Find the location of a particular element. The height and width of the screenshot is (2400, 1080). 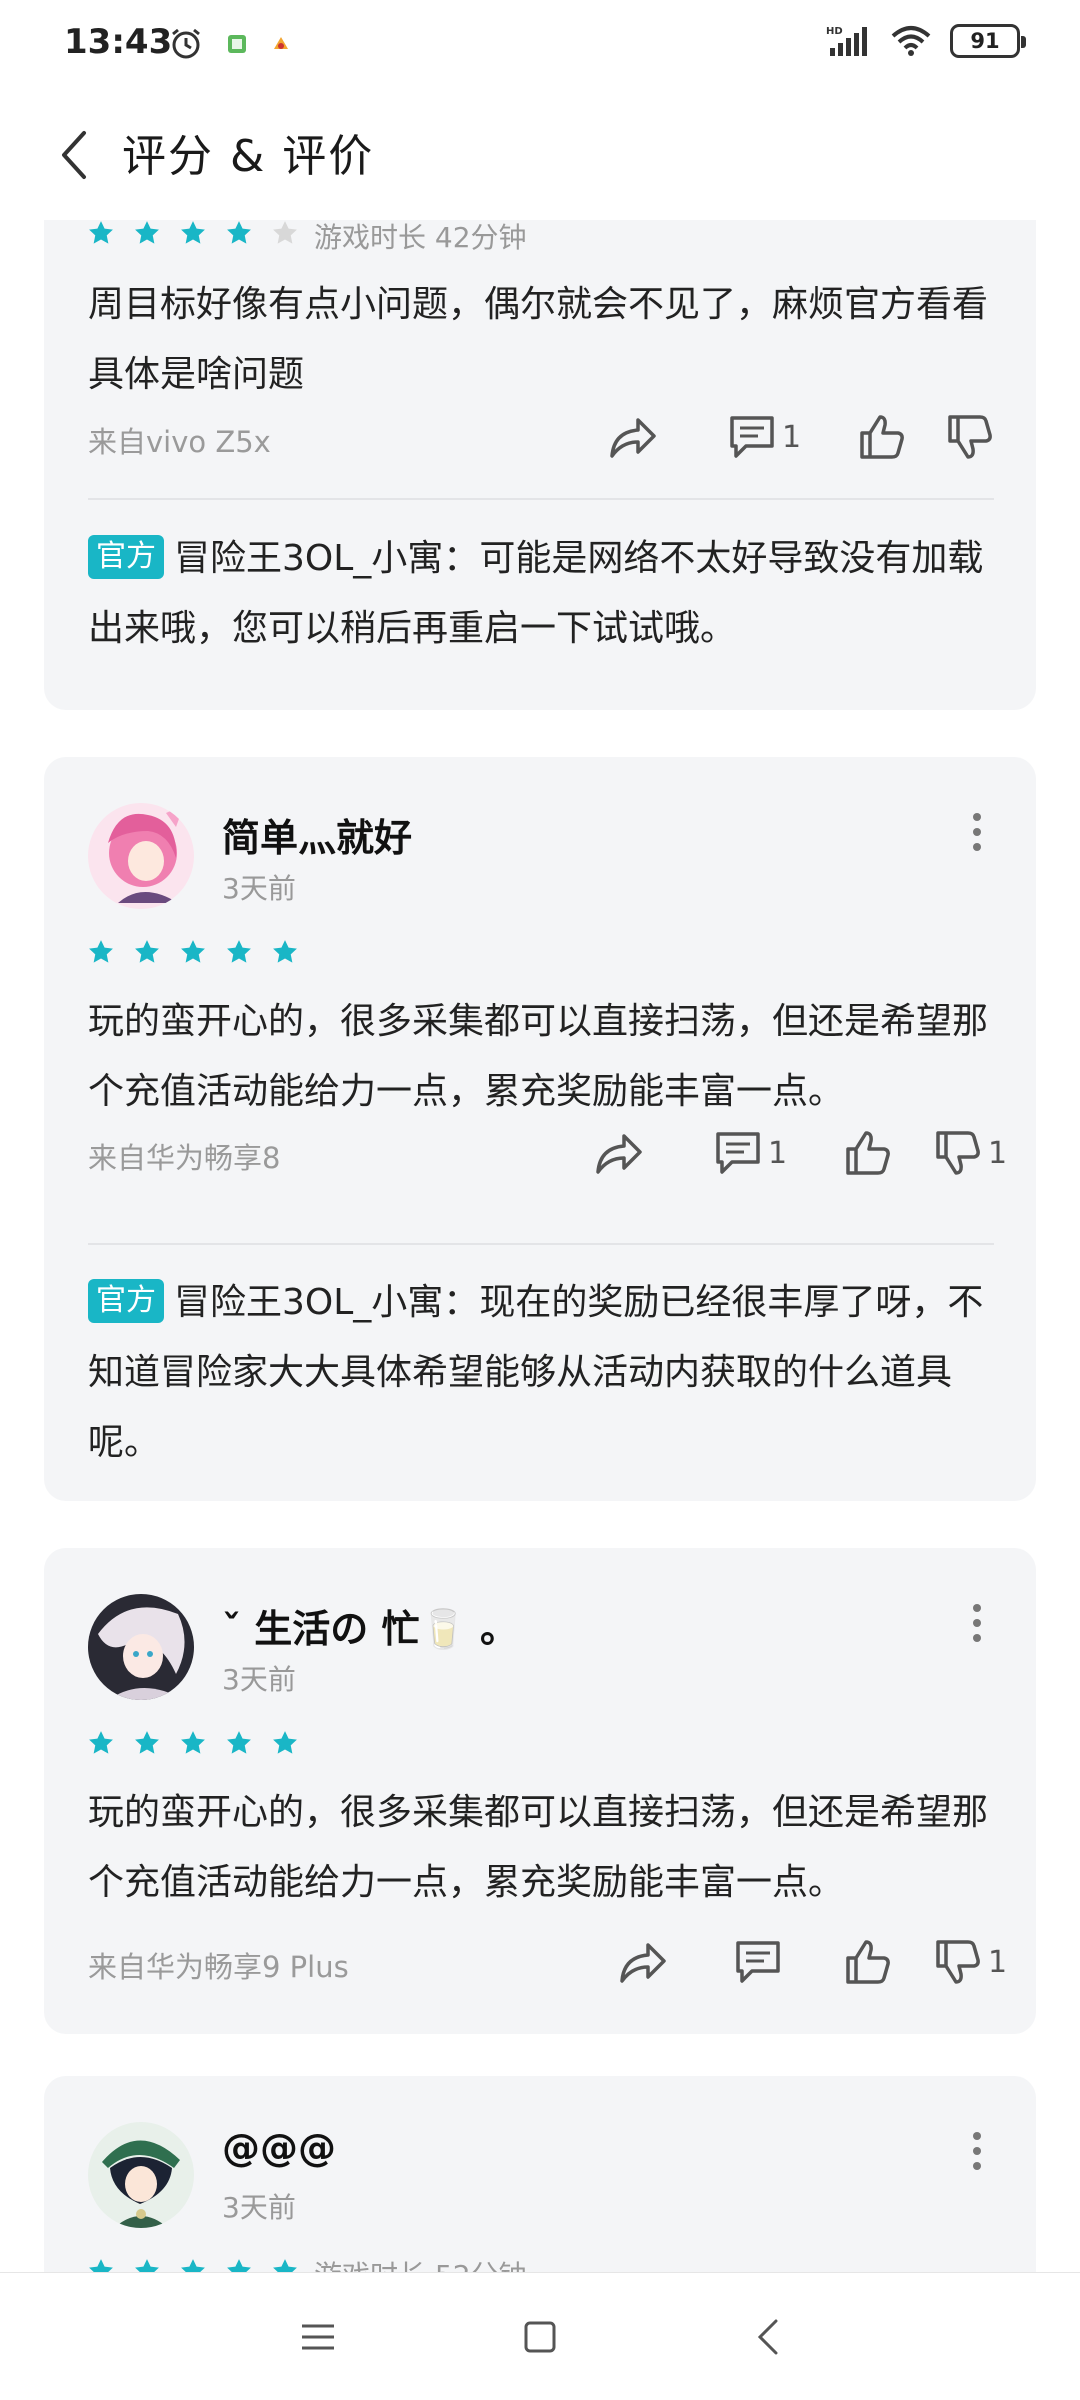

menu-button is located at coordinates (318, 2337).